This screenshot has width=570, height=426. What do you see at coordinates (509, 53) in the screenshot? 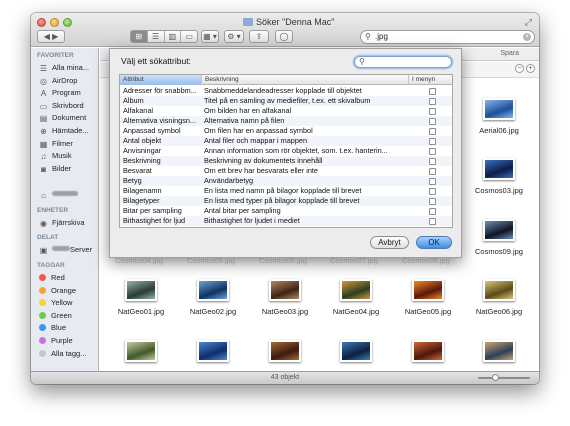
I see `save-search-button: Spara` at bounding box center [509, 53].